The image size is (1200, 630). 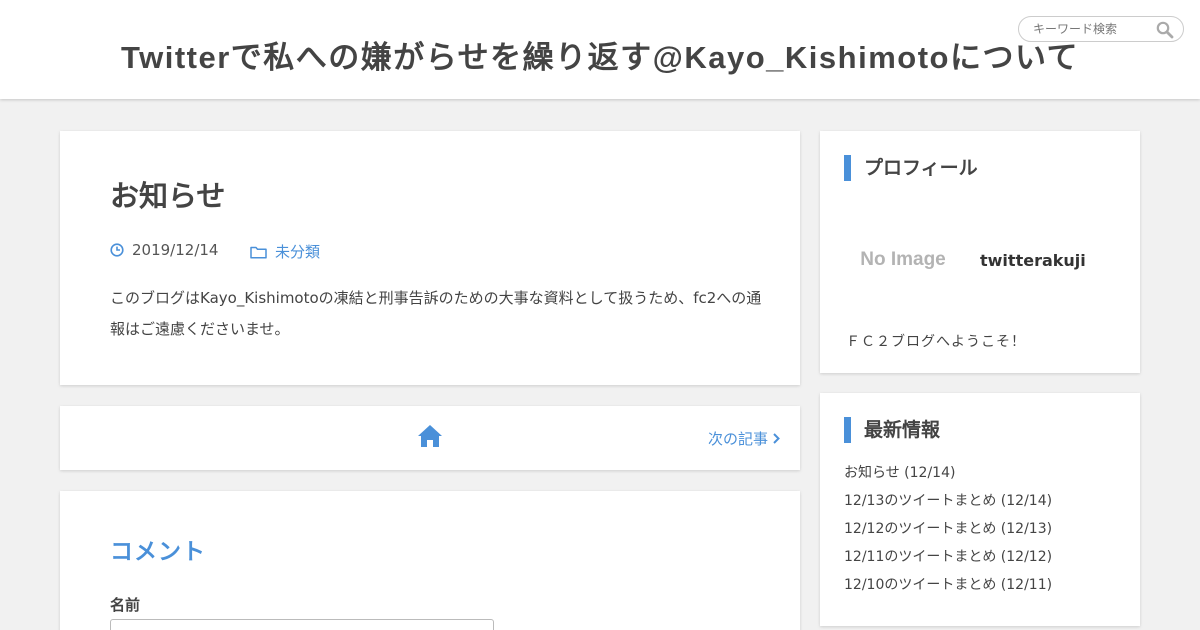 I want to click on list-item: 12/11のツイートまとめ (12/12), so click(x=948, y=557).